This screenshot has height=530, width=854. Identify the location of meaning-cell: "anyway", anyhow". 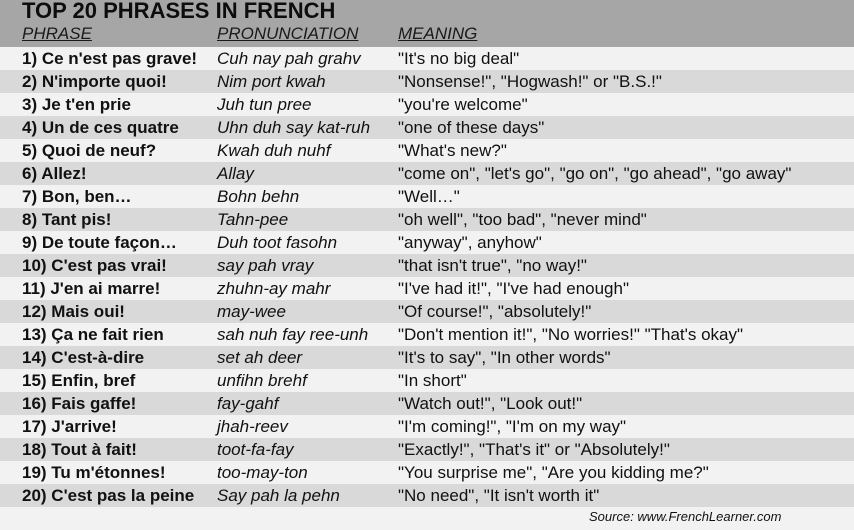
(470, 242).